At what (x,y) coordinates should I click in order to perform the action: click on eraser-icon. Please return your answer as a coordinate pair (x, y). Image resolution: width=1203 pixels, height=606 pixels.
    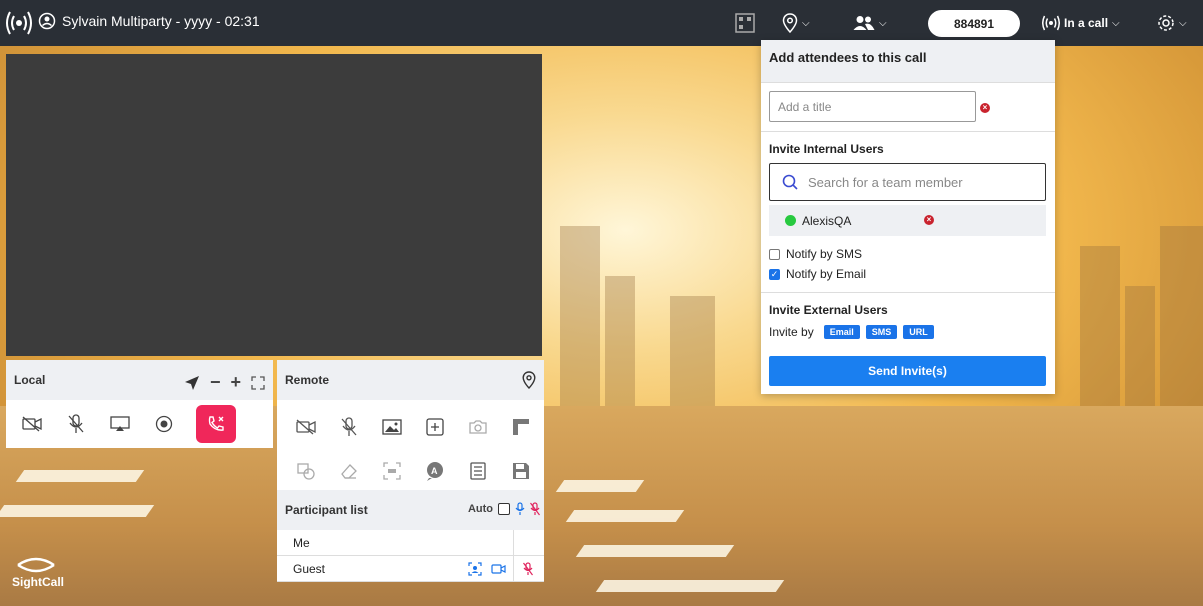
    Looking at the image, I should click on (349, 471).